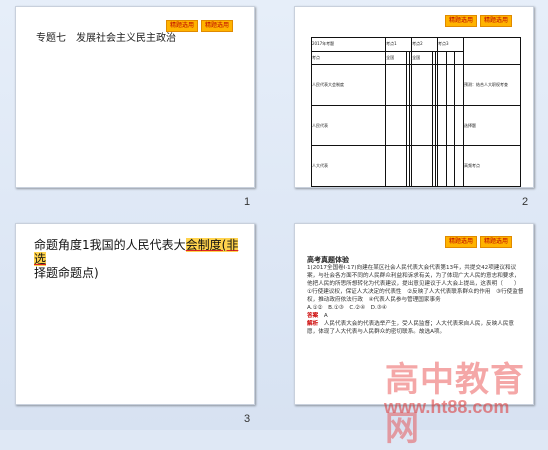  Describe the element at coordinates (492, 85) in the screenshot. I see `table-cell: 预测：结合人大职权考查` at that location.